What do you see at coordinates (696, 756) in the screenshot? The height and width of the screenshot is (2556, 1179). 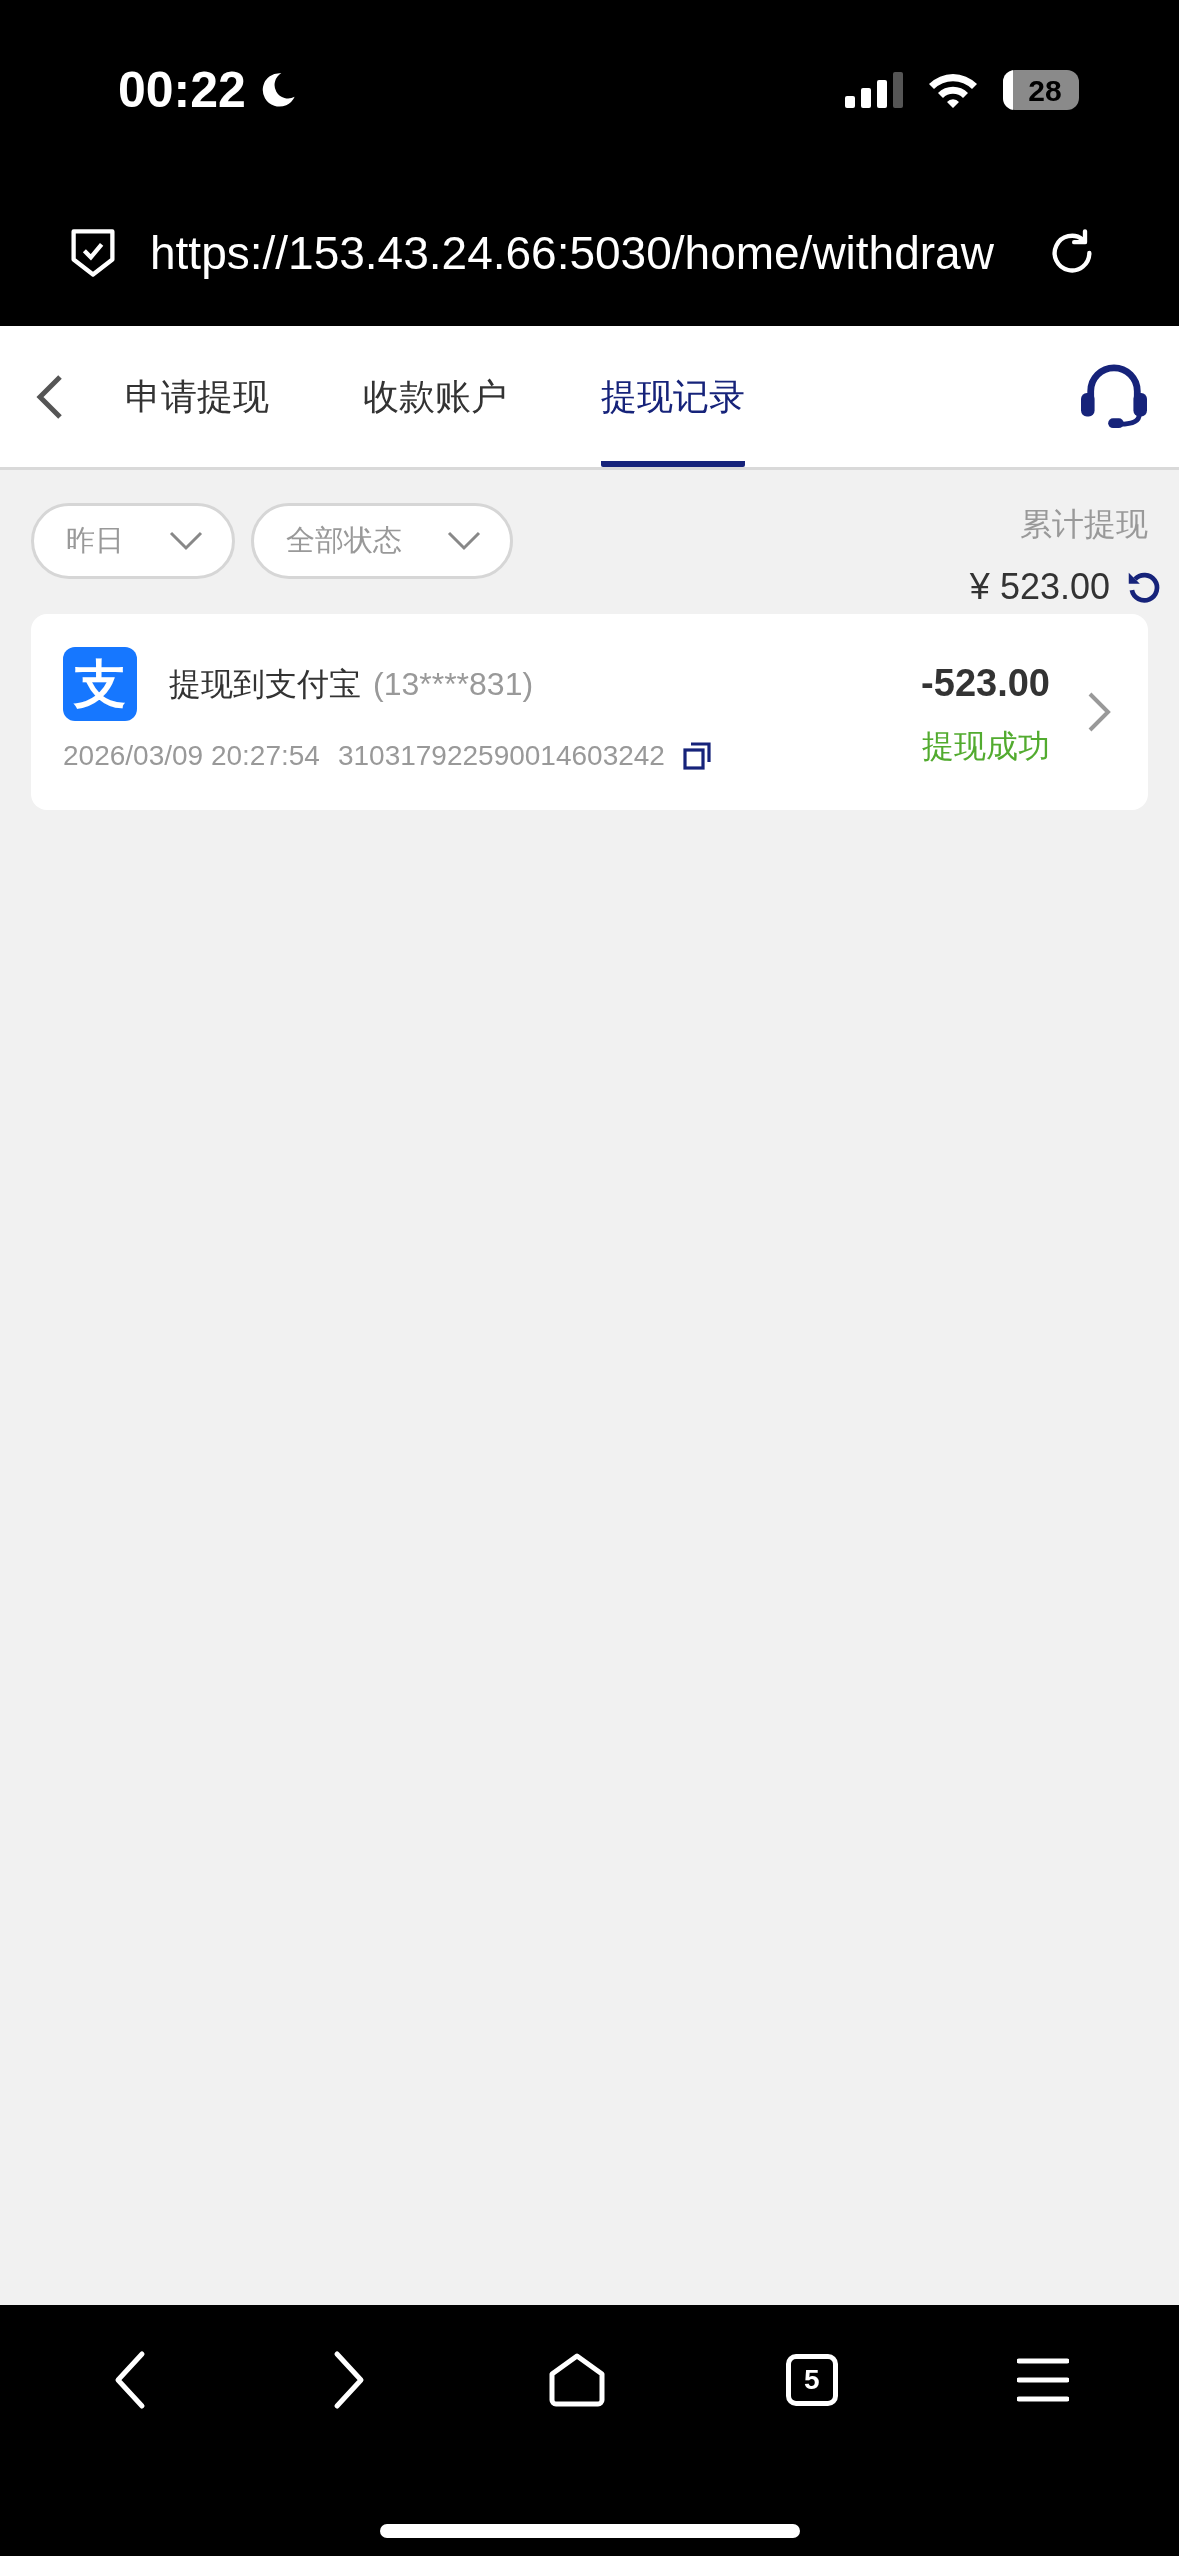 I see `copy-icon` at bounding box center [696, 756].